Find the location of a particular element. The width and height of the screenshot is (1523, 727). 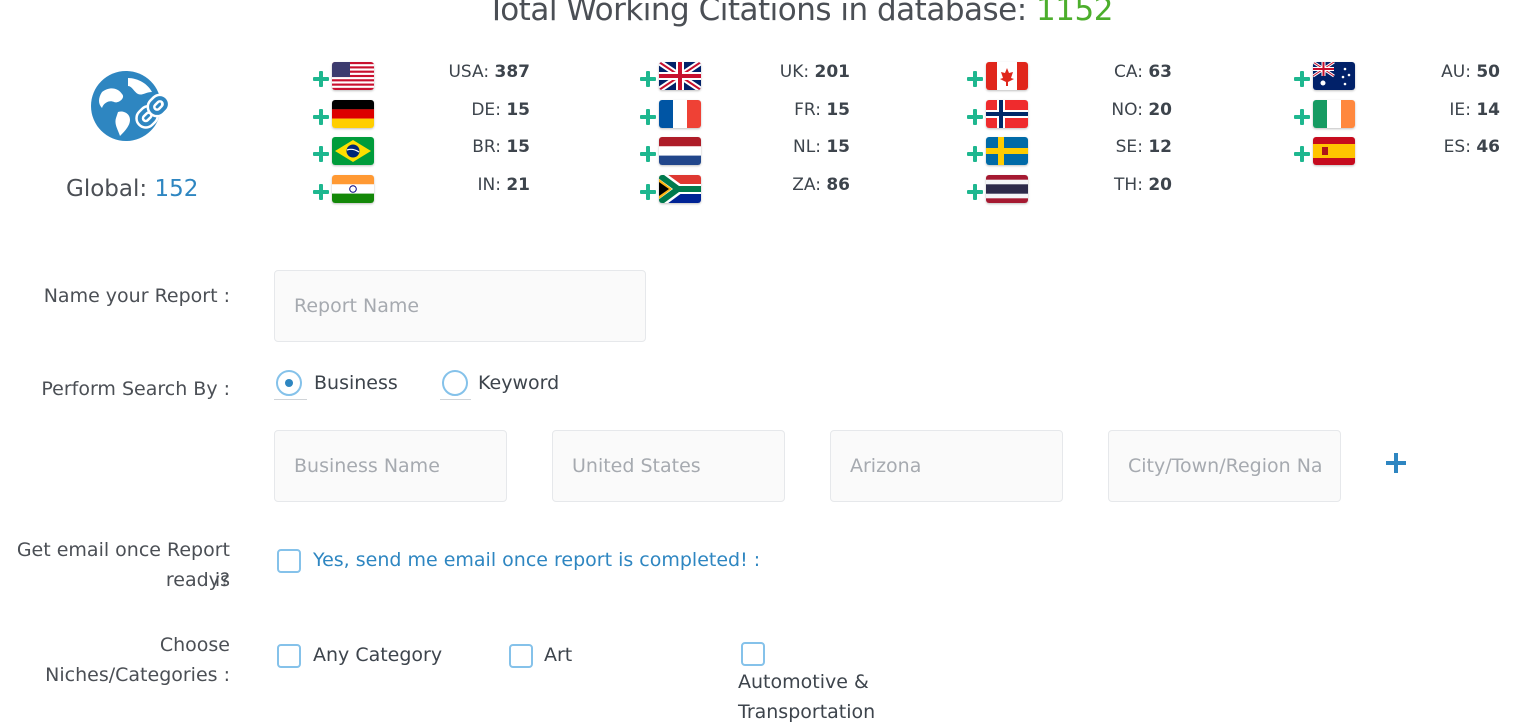

au-flag-icon is located at coordinates (1334, 76).